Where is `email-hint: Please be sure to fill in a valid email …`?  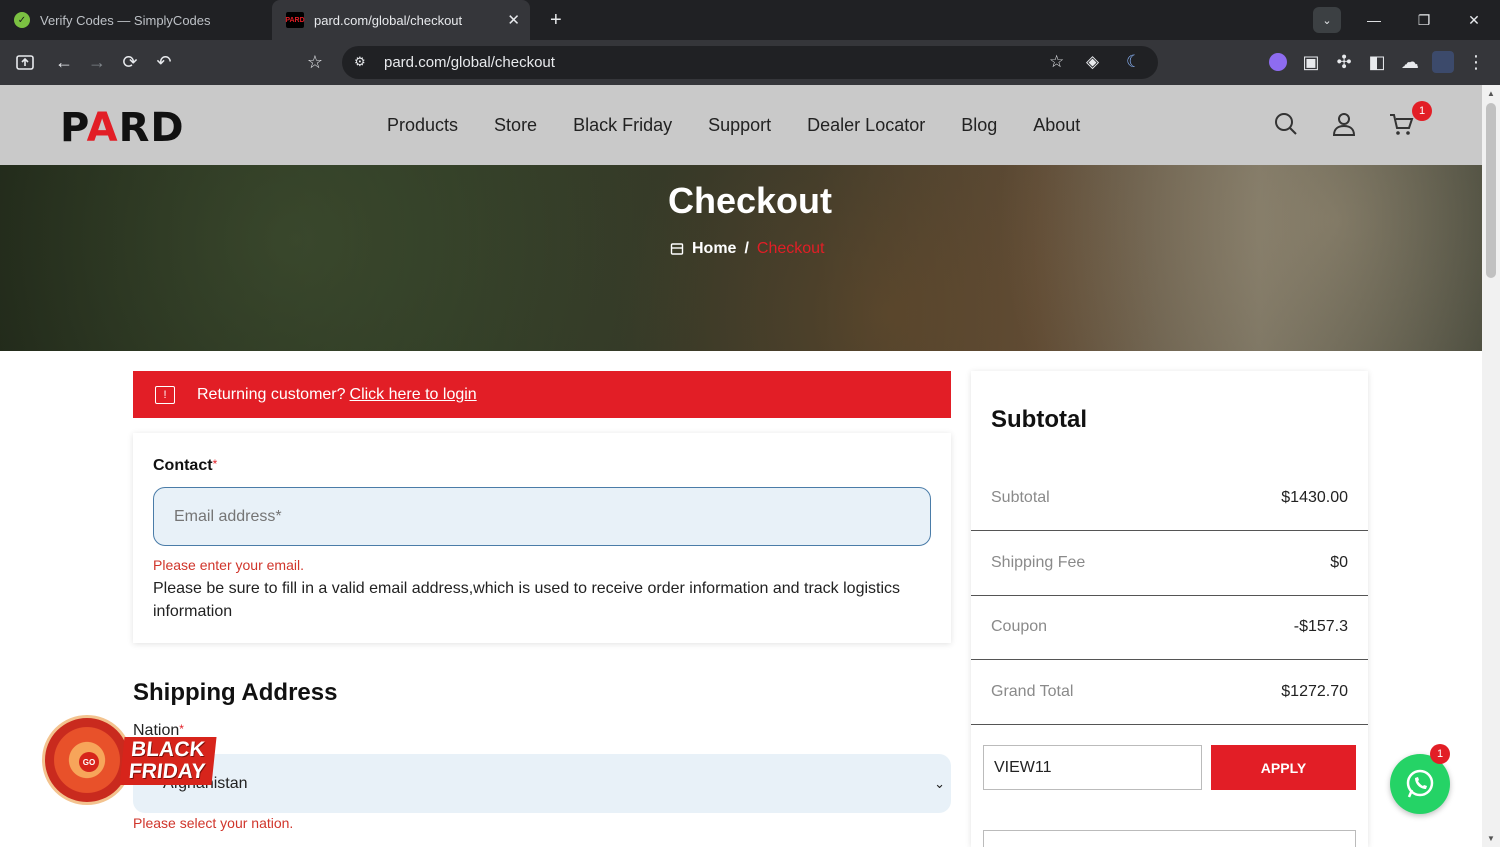
email-hint: Please be sure to fill in a valid email … is located at coordinates (527, 600).